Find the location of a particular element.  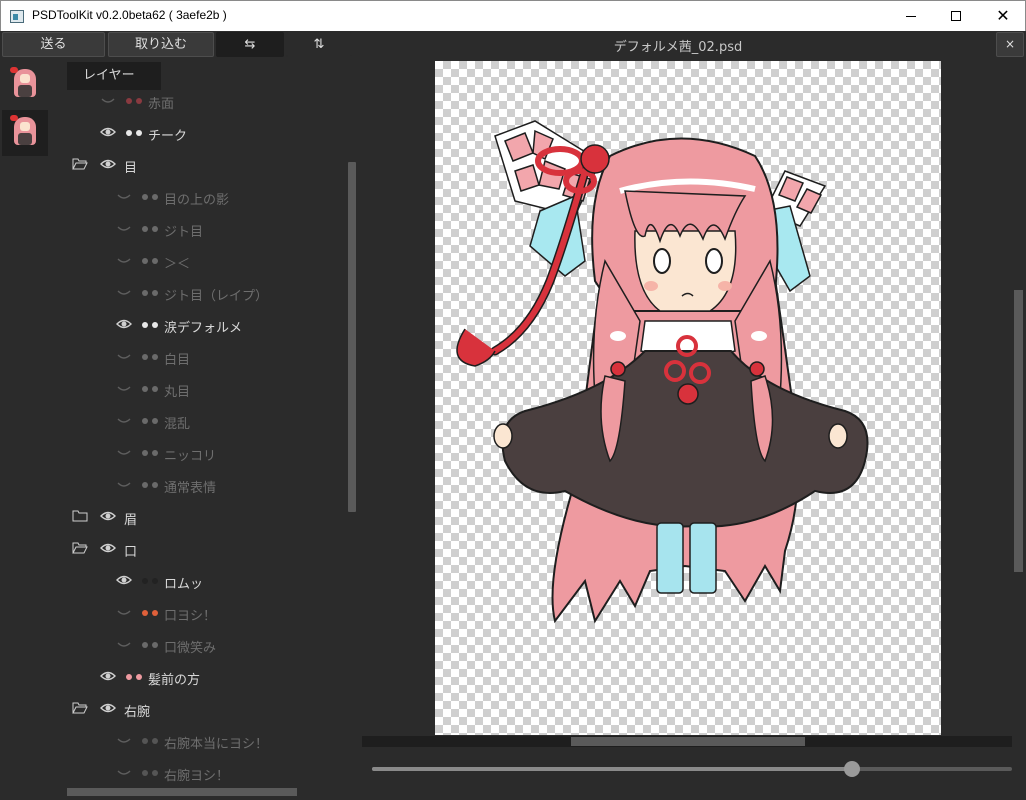

layer-row: ジト目（レイプ） is located at coordinates (198, 293).